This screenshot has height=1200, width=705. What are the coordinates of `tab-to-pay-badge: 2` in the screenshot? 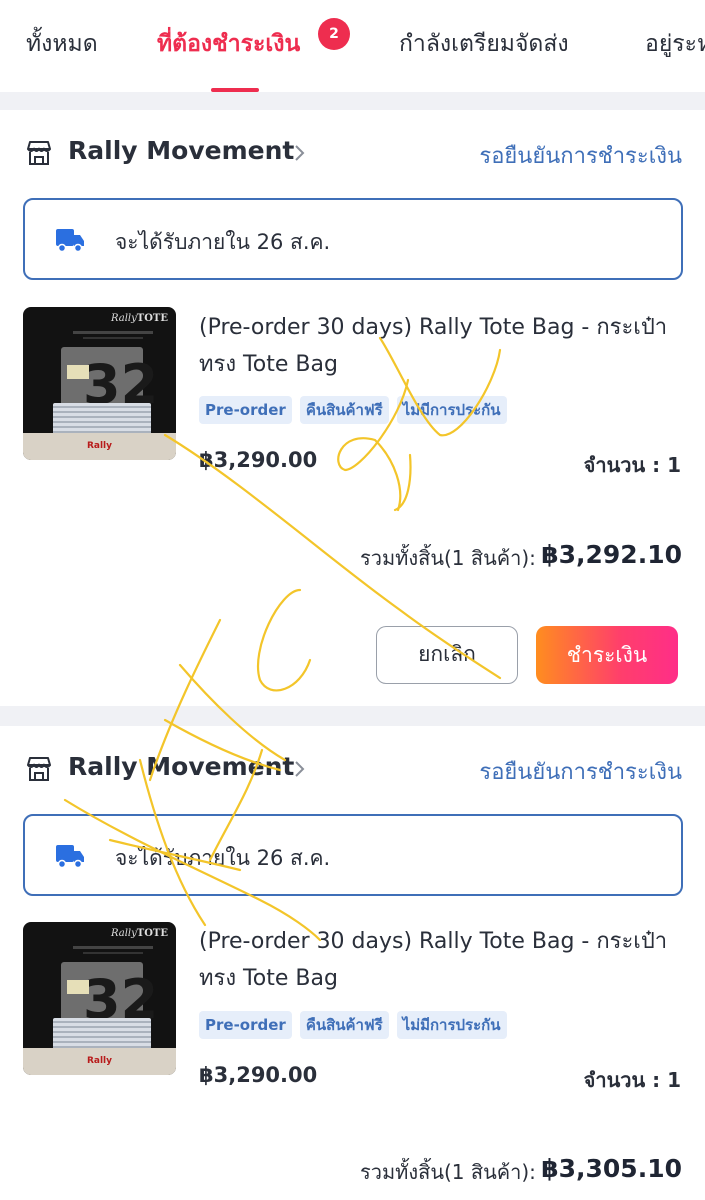 It's located at (334, 34).